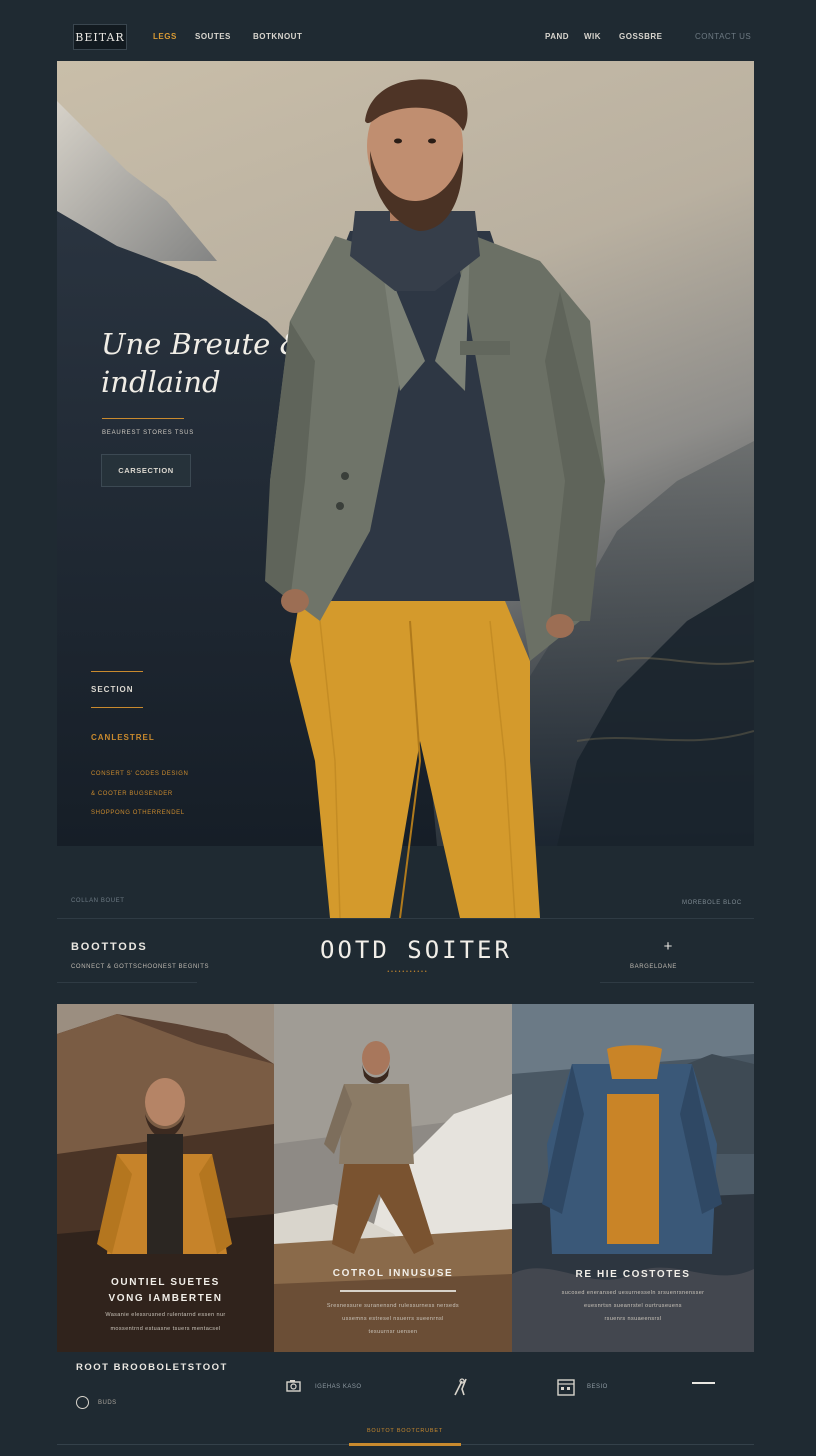  I want to click on left-underline, so click(127, 982).